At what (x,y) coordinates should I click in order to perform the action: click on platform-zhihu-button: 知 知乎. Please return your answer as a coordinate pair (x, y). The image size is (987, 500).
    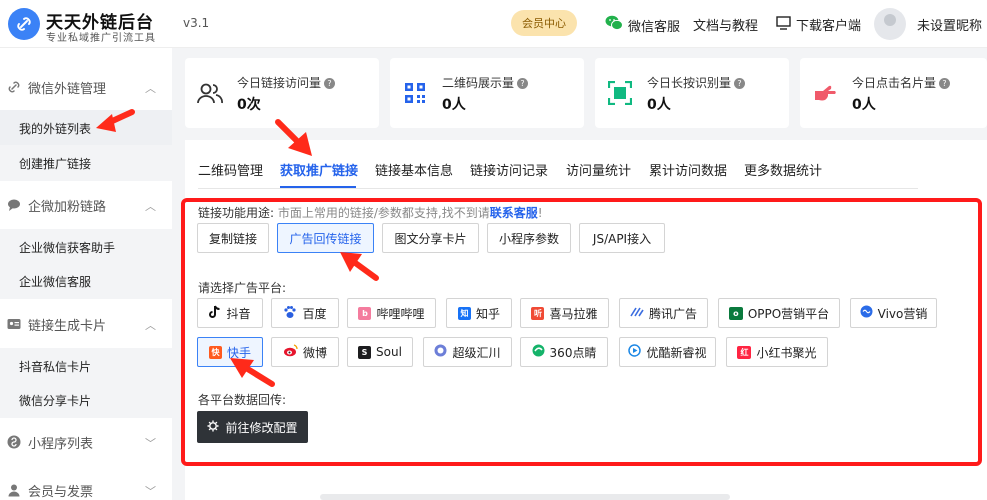
    Looking at the image, I should click on (479, 313).